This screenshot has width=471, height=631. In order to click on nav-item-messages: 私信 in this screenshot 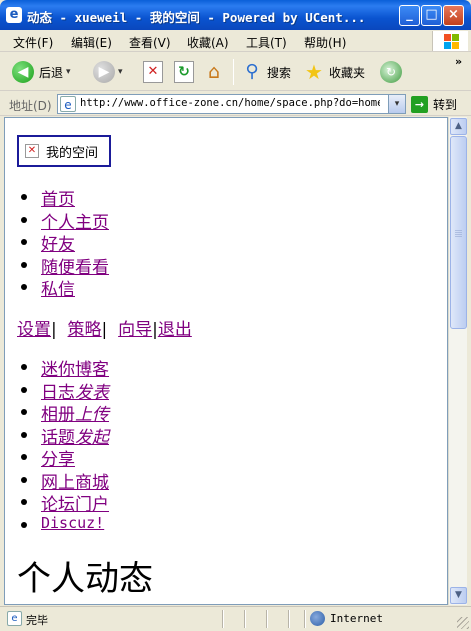, I will do `click(65, 287)`.